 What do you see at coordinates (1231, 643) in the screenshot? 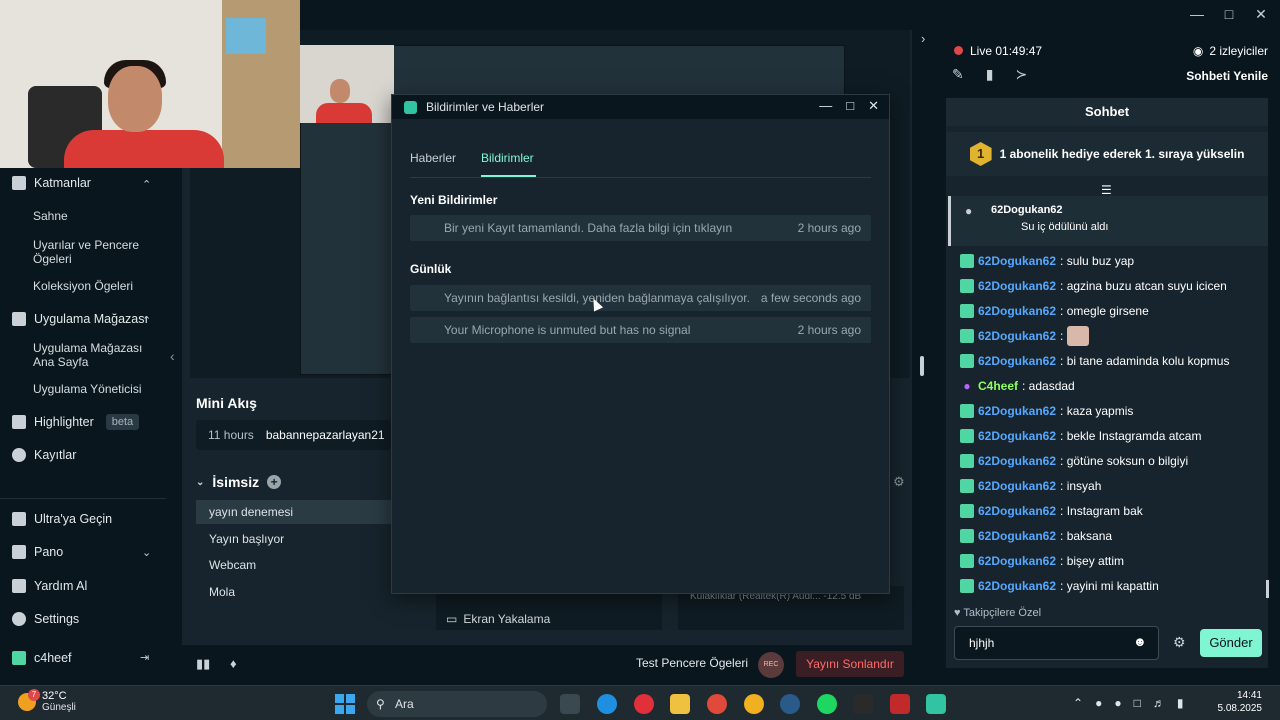
I see `send-button: Gönder` at bounding box center [1231, 643].